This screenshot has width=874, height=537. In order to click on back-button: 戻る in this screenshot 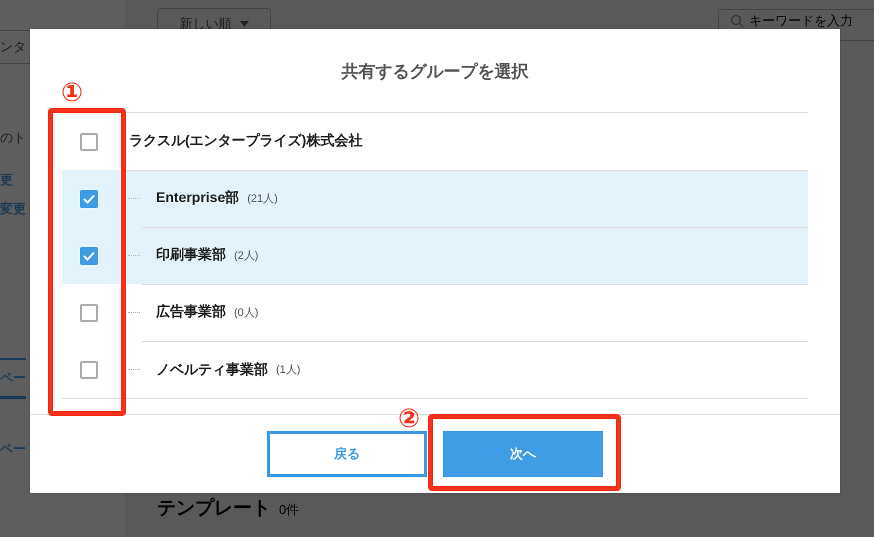, I will do `click(347, 454)`.